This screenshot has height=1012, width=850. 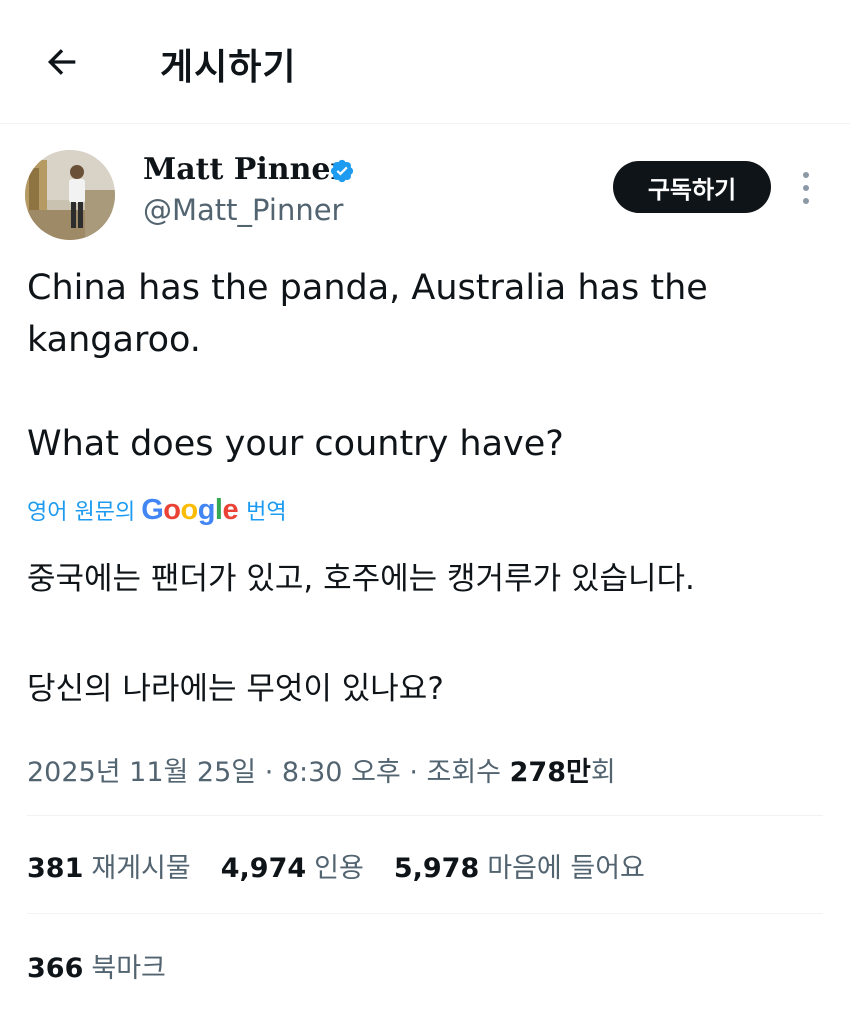 What do you see at coordinates (339, 868) in the screenshot?
I see `quotes-label: 인용` at bounding box center [339, 868].